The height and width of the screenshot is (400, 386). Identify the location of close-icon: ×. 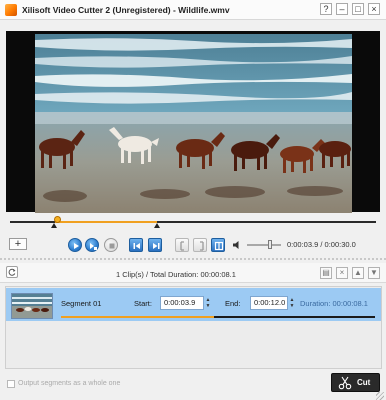
(374, 9).